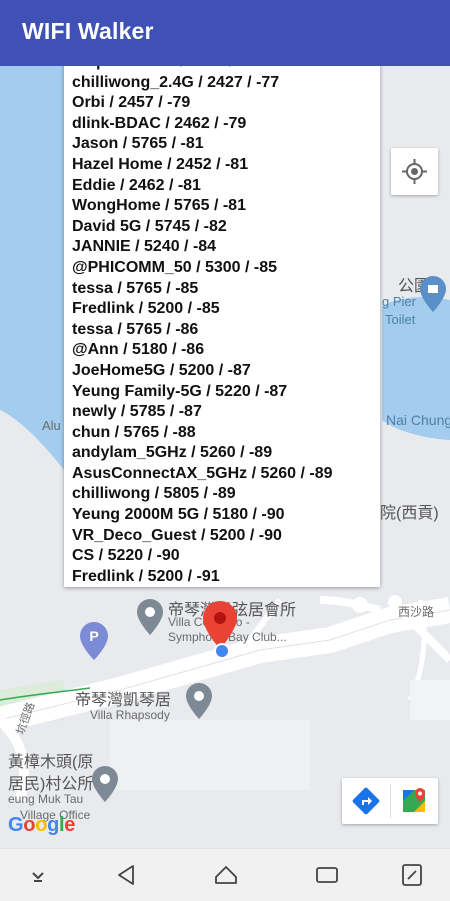  What do you see at coordinates (202, 371) in the screenshot?
I see `wifi-list-item: JoeHome5G / 5200 / -87` at bounding box center [202, 371].